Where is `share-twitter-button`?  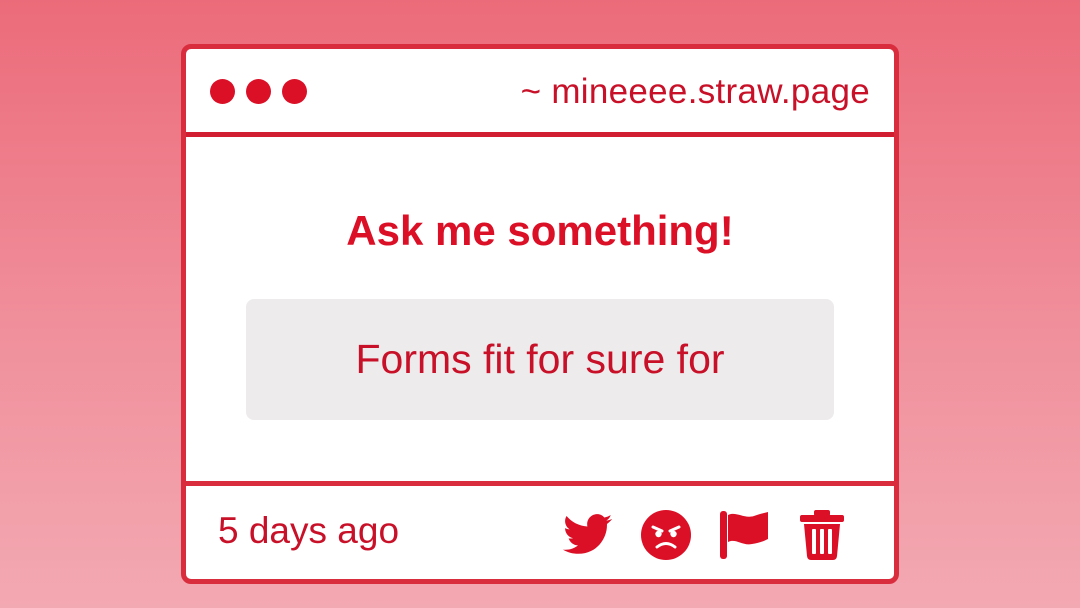
share-twitter-button is located at coordinates (588, 535).